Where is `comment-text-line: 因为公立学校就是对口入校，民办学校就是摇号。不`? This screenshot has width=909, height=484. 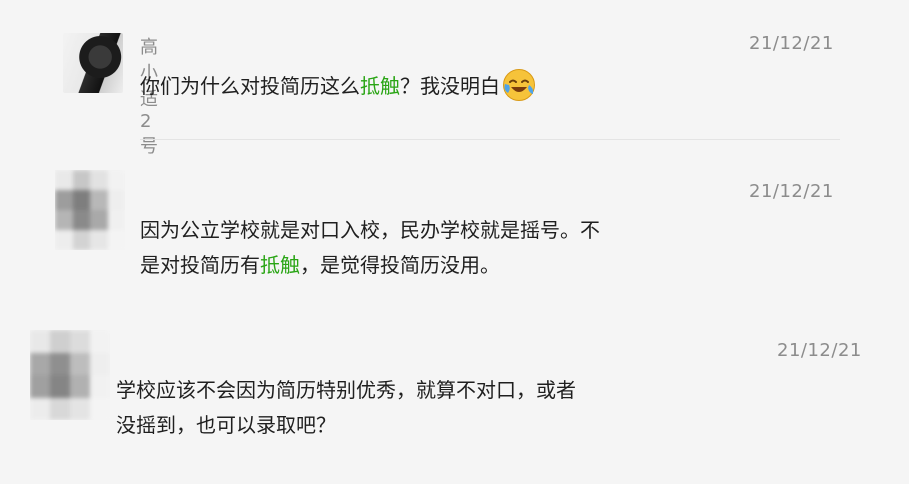
comment-text-line: 因为公立学校就是对口入校，民办学校就是摇号。不 is located at coordinates (370, 230).